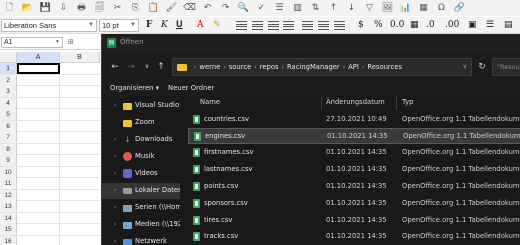 The image size is (520, 245). I want to click on cell-cursor-a1, so click(38, 68).